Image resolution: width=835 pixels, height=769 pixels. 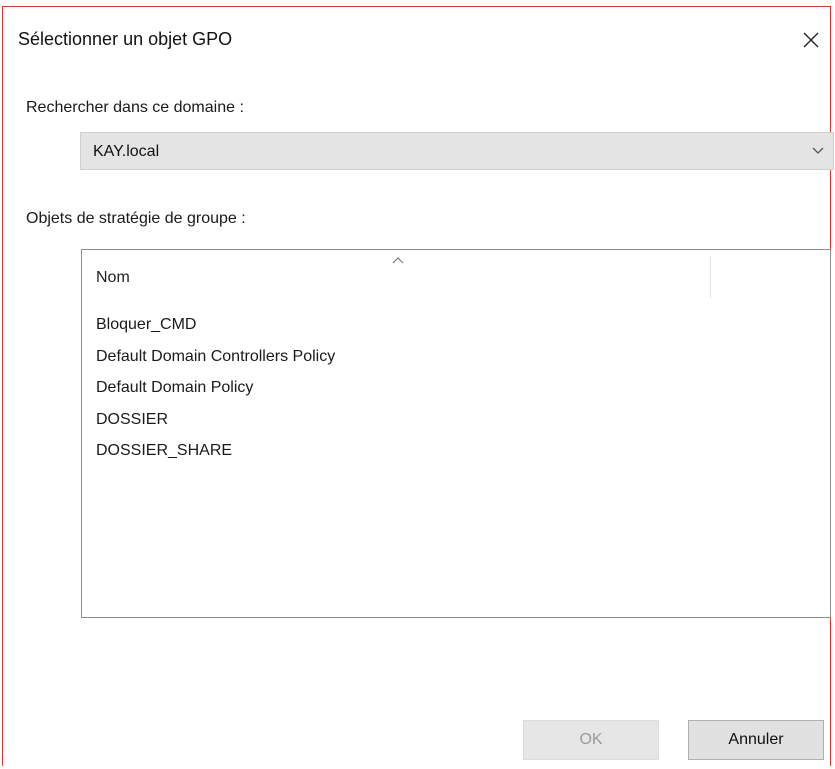 I want to click on list-item: Default Domain Controllers Policy, so click(x=215, y=357).